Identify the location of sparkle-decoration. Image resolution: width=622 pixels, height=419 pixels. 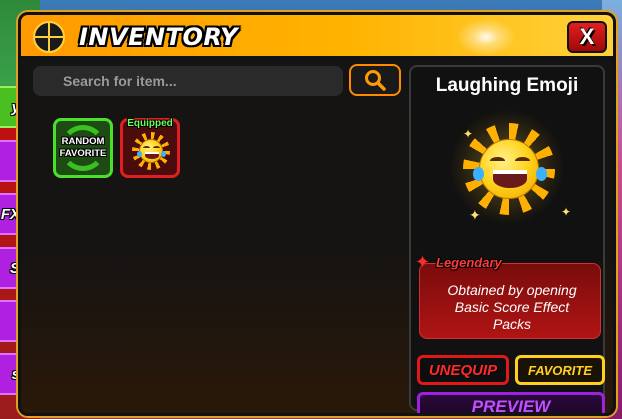
(486, 37).